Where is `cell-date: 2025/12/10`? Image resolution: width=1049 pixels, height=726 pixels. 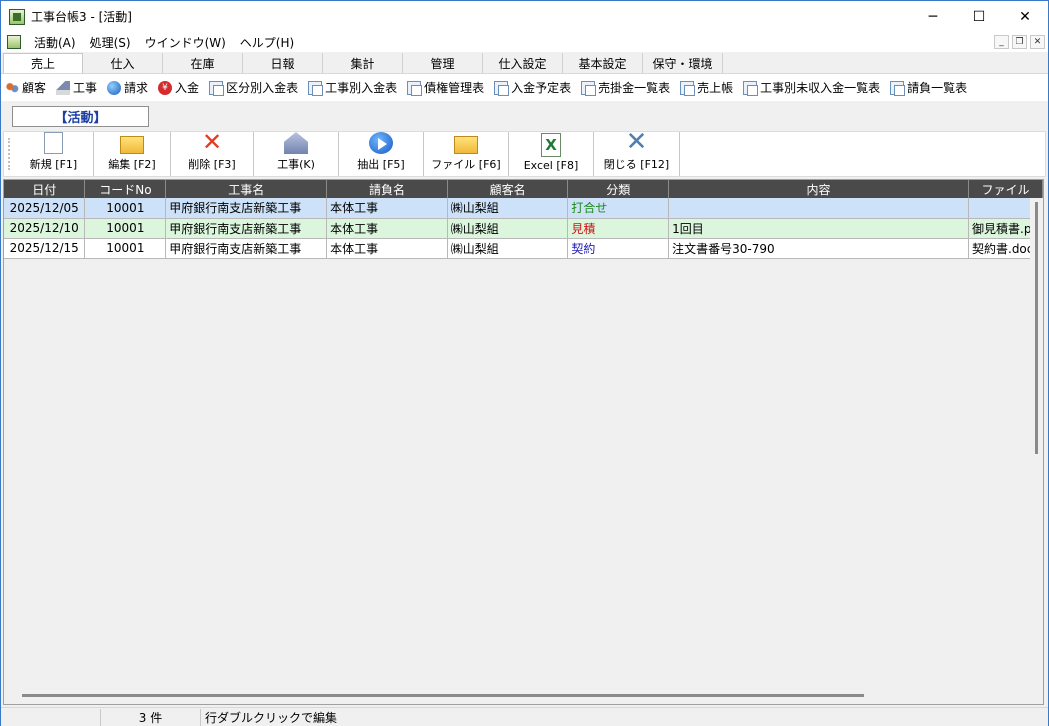 cell-date: 2025/12/10 is located at coordinates (45, 228).